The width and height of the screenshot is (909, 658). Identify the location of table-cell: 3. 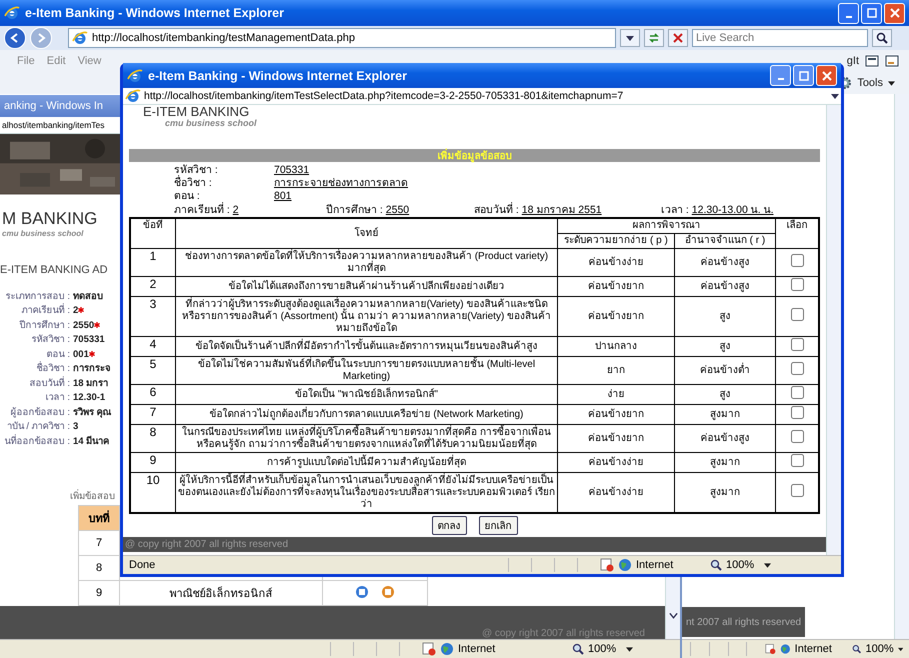
(153, 316).